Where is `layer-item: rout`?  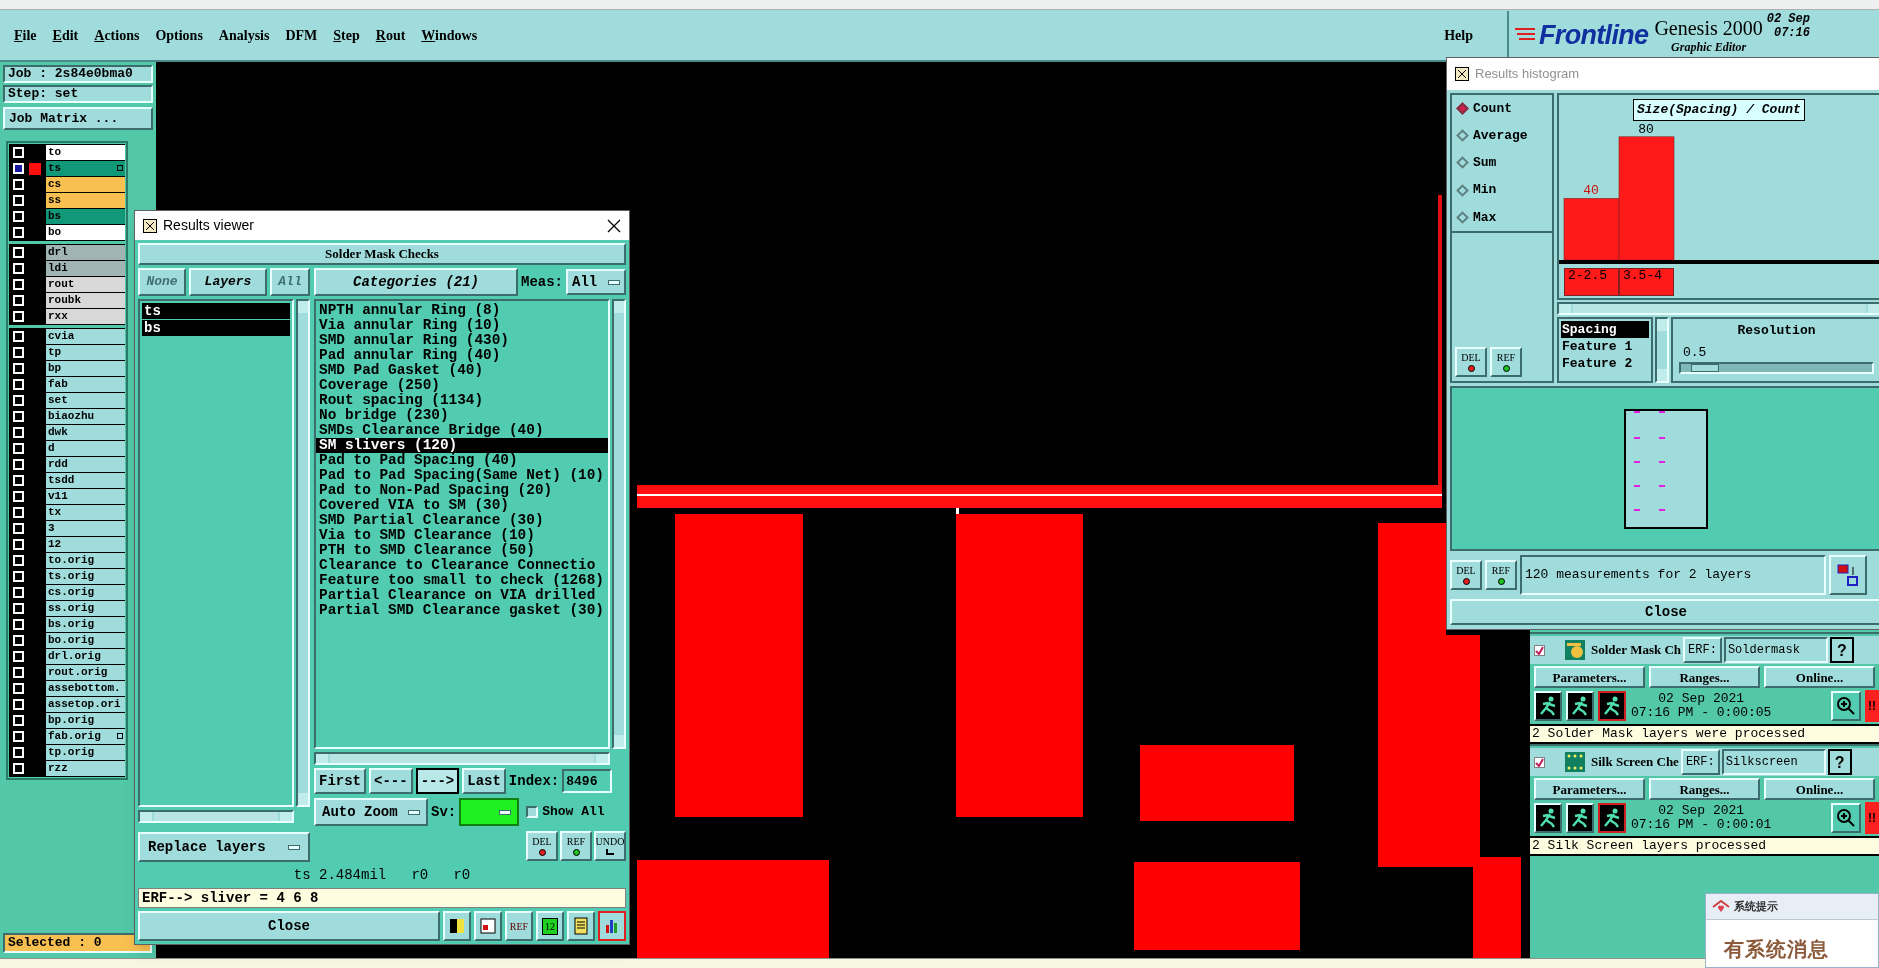 layer-item: rout is located at coordinates (85, 284).